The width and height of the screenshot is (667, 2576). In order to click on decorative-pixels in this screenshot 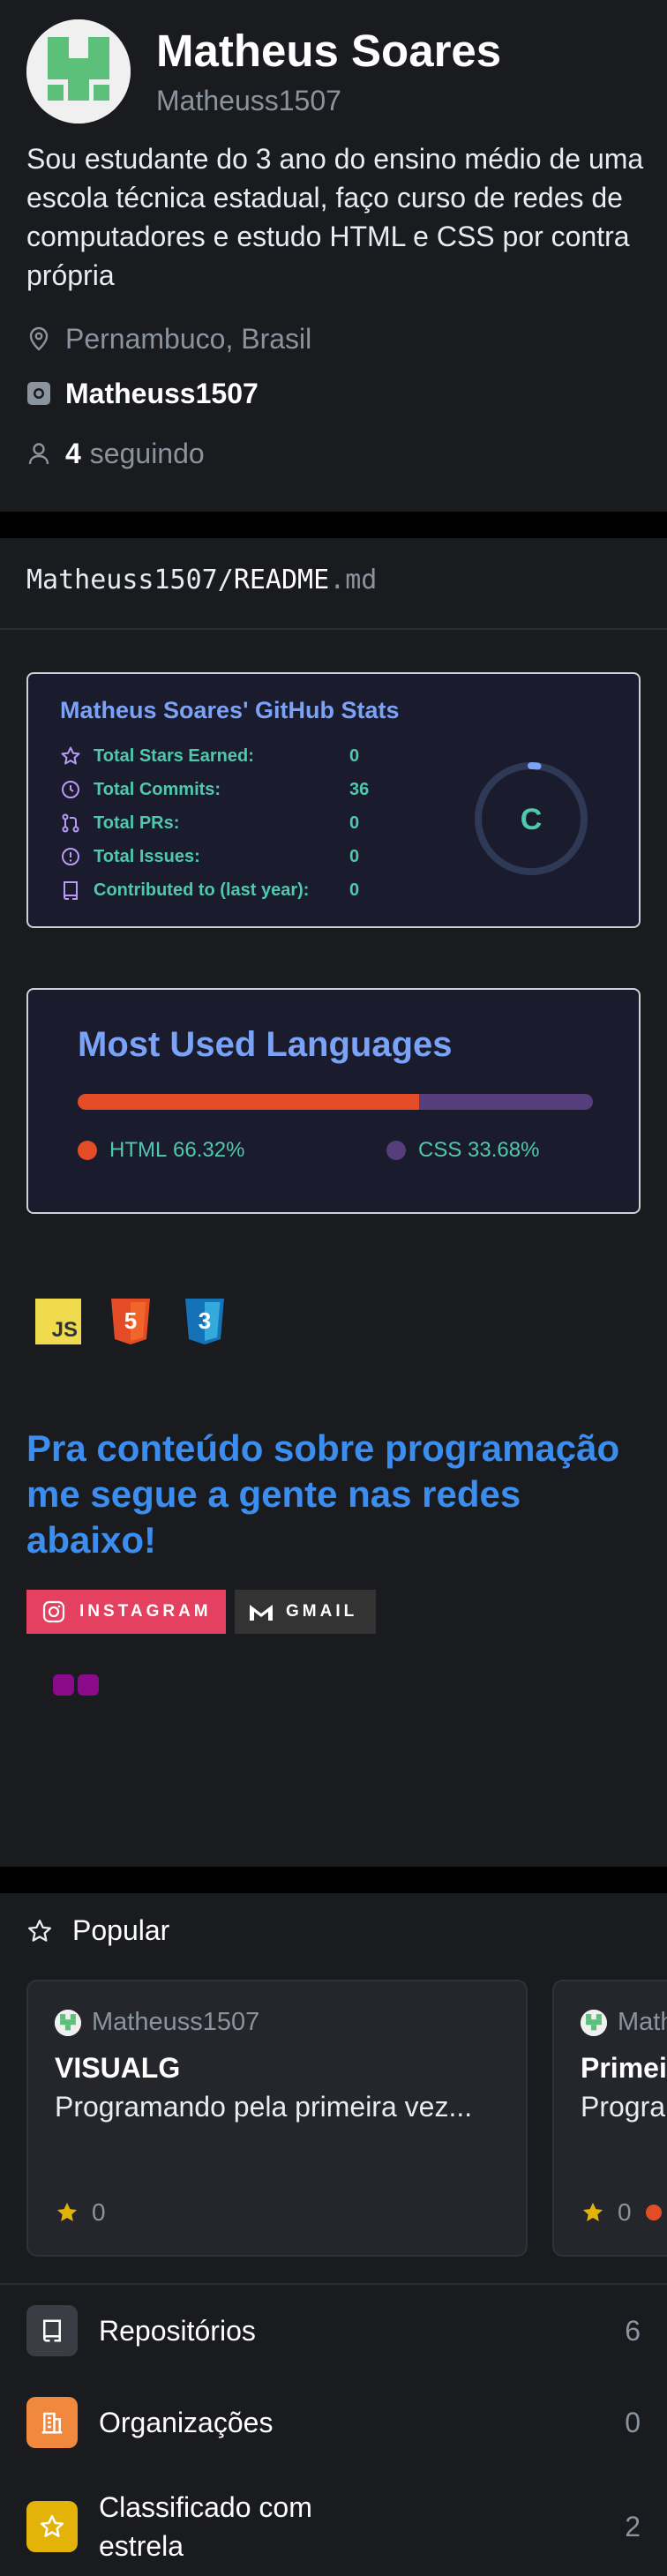, I will do `click(77, 1685)`.